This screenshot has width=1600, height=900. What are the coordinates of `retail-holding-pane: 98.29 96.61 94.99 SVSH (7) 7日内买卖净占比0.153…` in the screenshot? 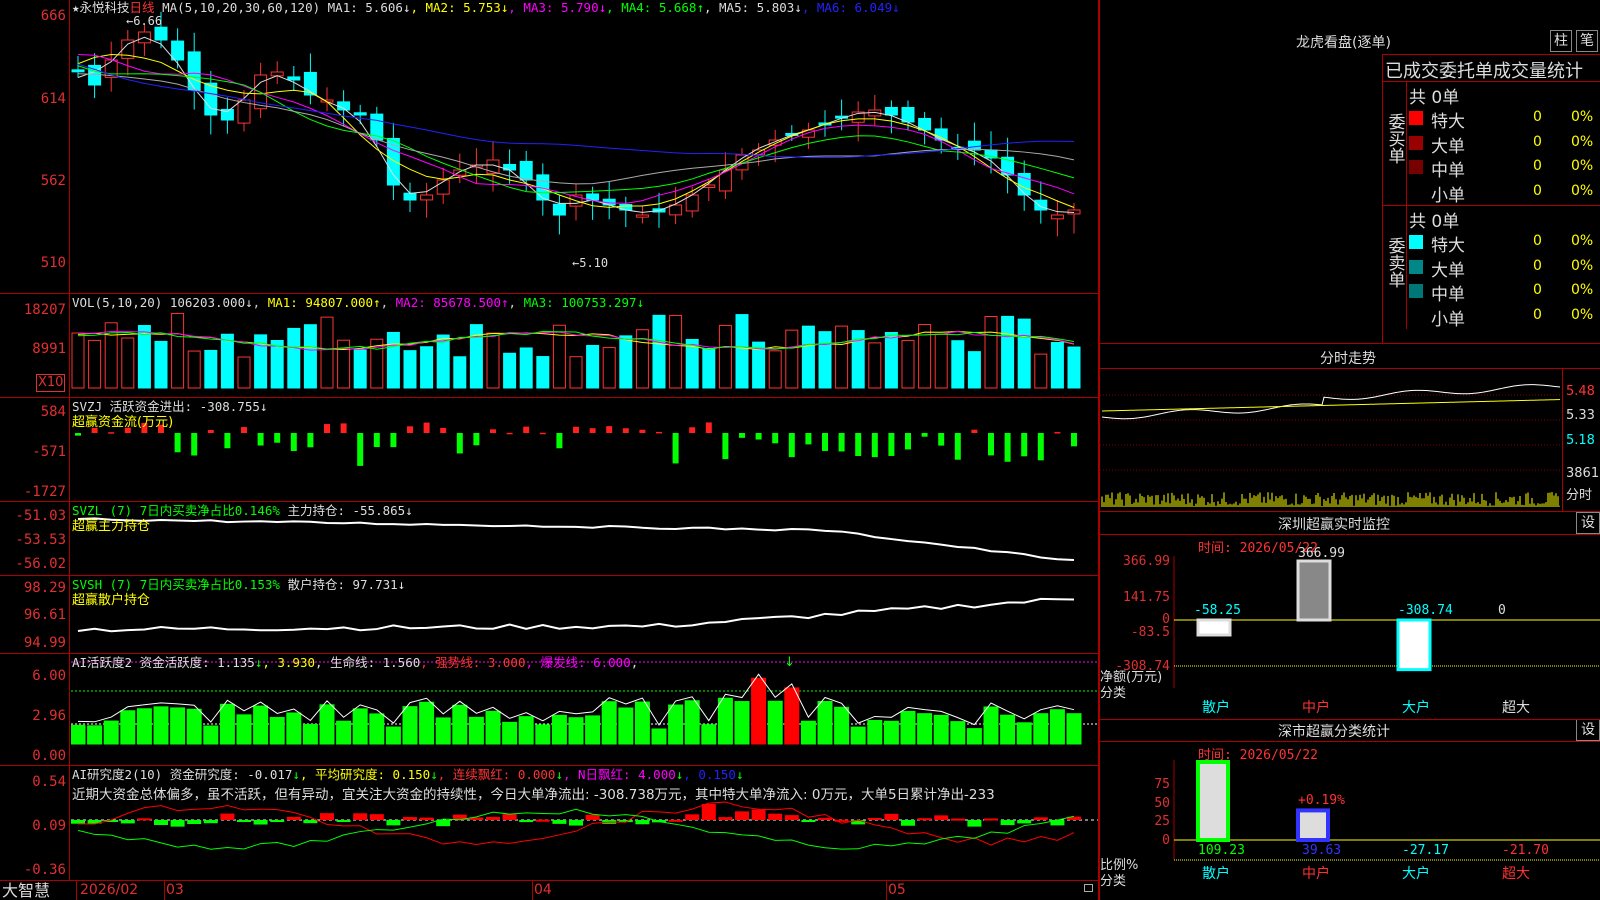 It's located at (549, 615).